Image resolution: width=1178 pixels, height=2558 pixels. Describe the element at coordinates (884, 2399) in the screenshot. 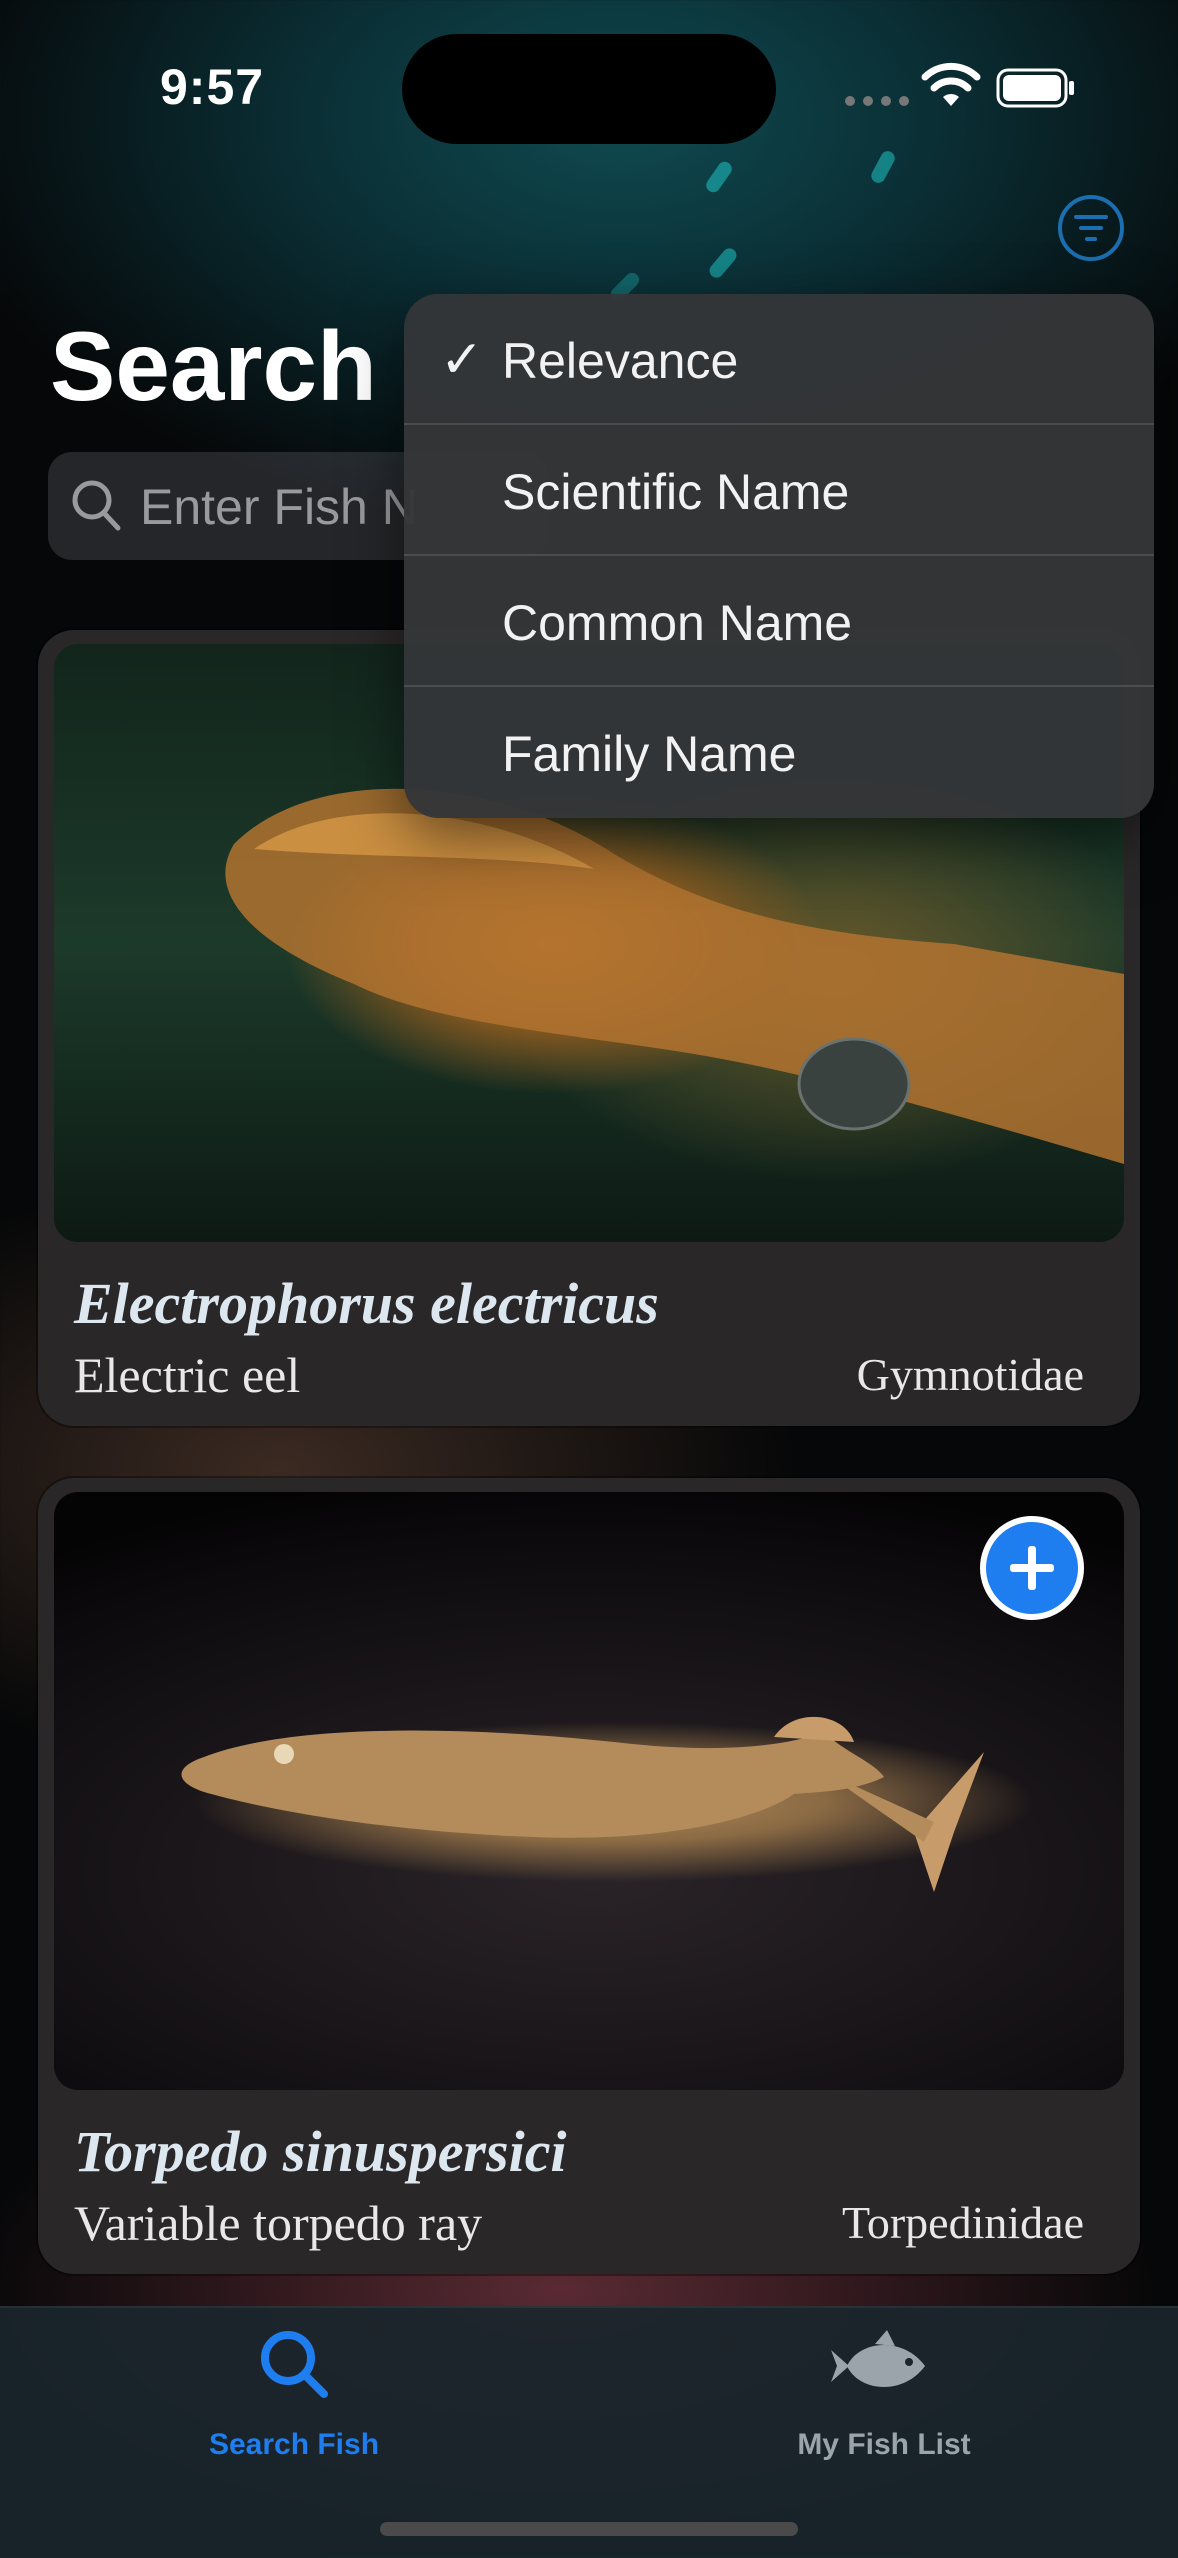

I see `tab-my-fish-list: My Fish List` at that location.